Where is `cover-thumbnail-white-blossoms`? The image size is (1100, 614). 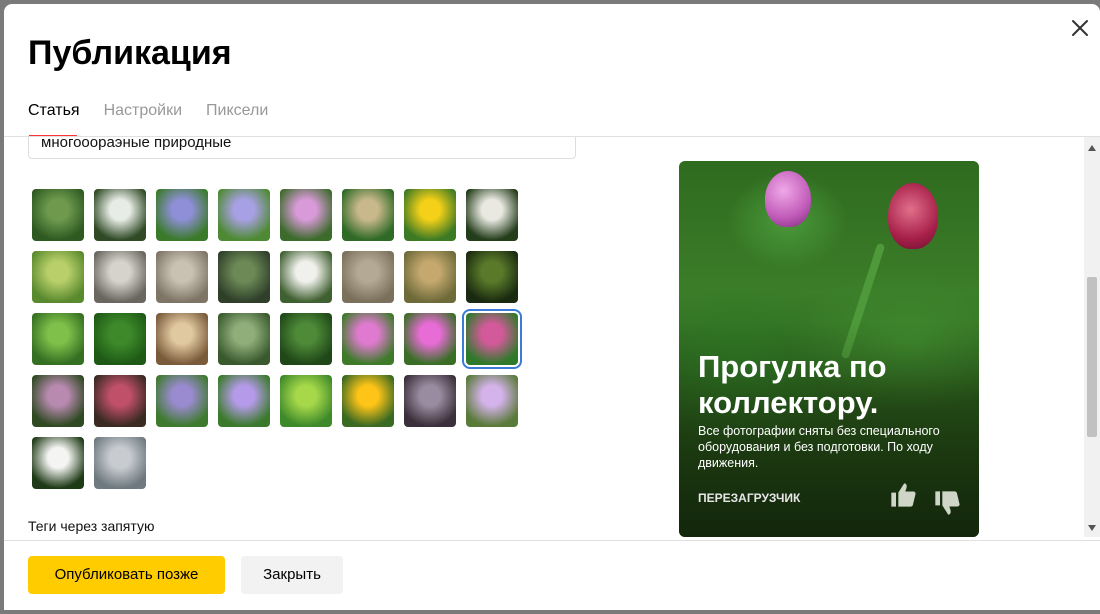
cover-thumbnail-white-blossoms is located at coordinates (492, 215).